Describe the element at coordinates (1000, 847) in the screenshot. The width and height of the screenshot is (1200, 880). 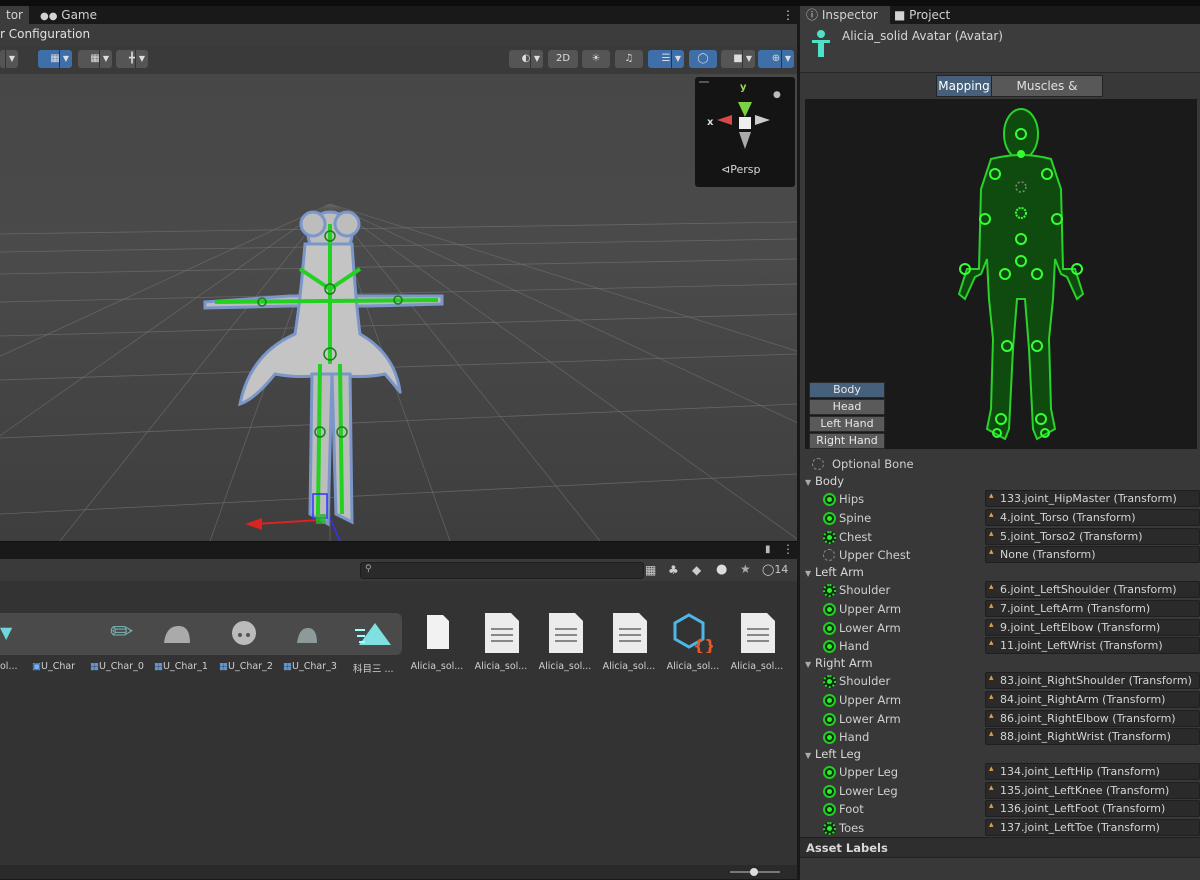
I see `asset-labels-header: Asset Labels` at that location.